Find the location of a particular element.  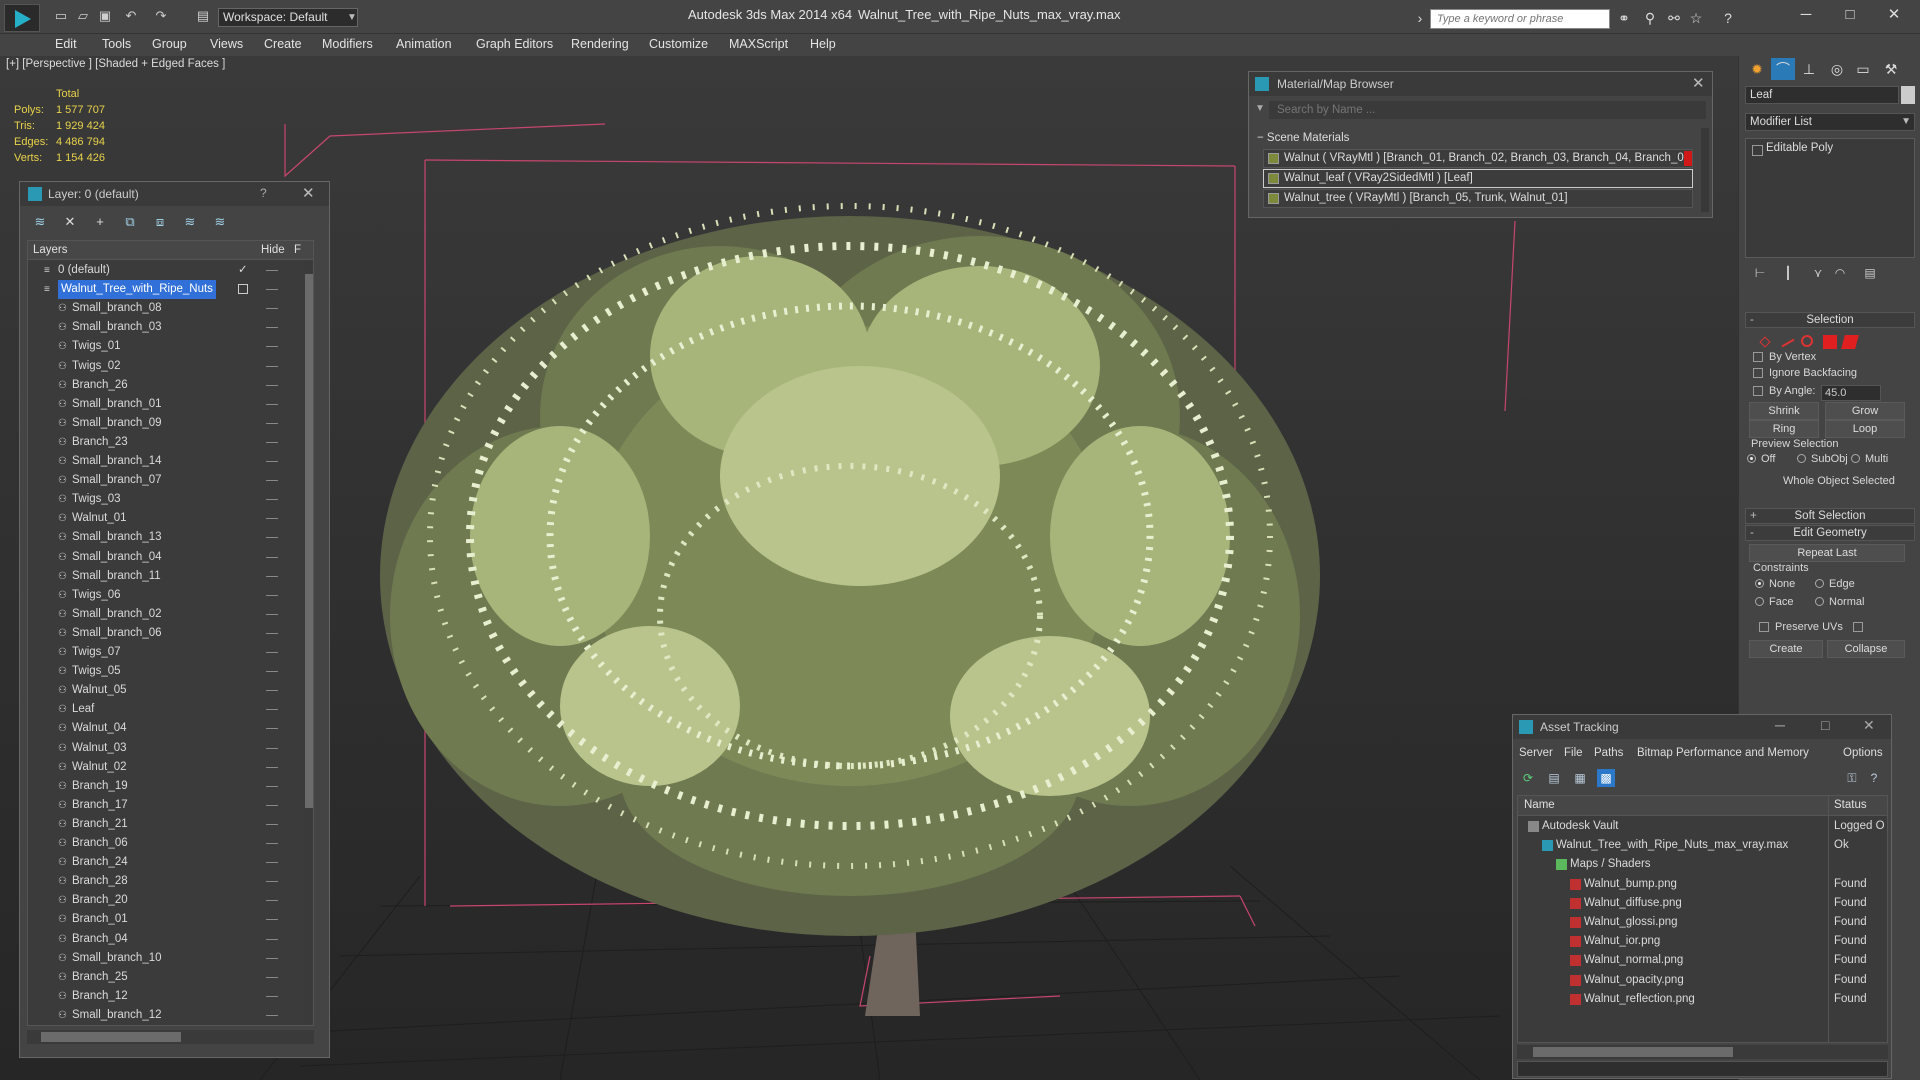

edge-mode-icon is located at coordinates (1788, 343).